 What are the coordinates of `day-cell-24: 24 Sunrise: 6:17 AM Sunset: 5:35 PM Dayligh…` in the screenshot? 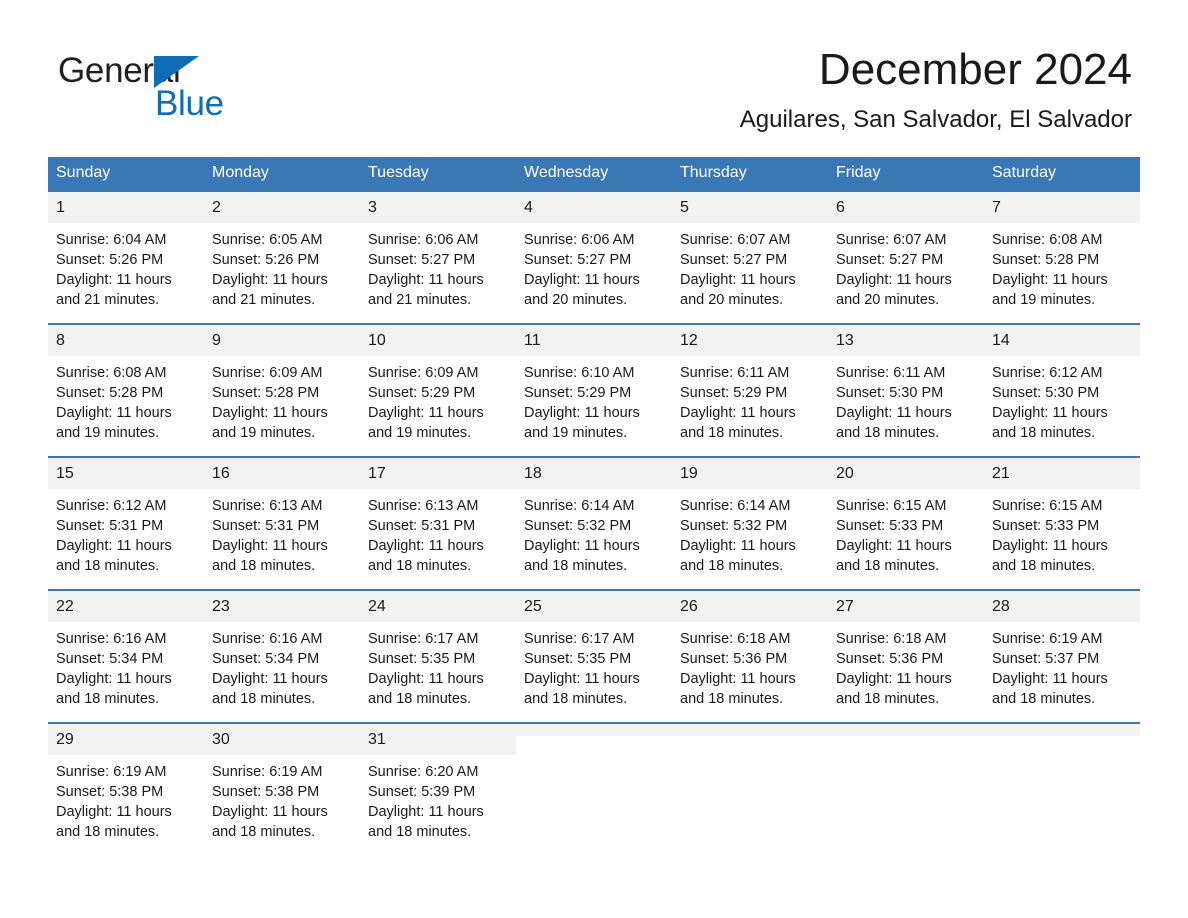 It's located at (438, 655).